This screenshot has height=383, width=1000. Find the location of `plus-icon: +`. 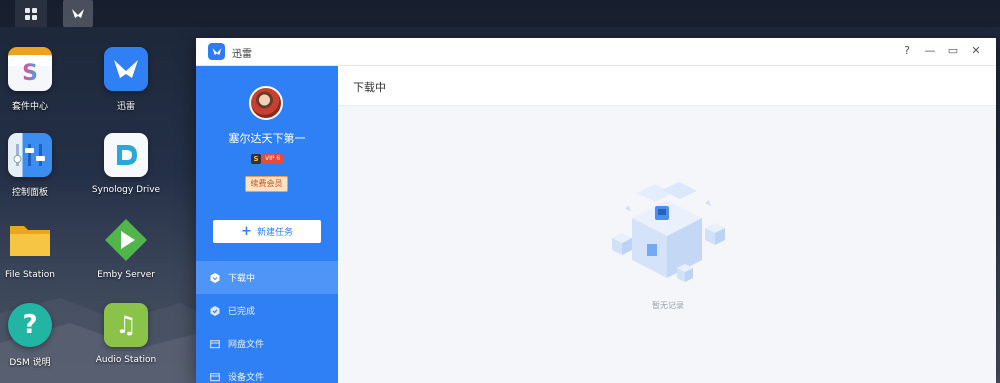

plus-icon: + is located at coordinates (246, 231).